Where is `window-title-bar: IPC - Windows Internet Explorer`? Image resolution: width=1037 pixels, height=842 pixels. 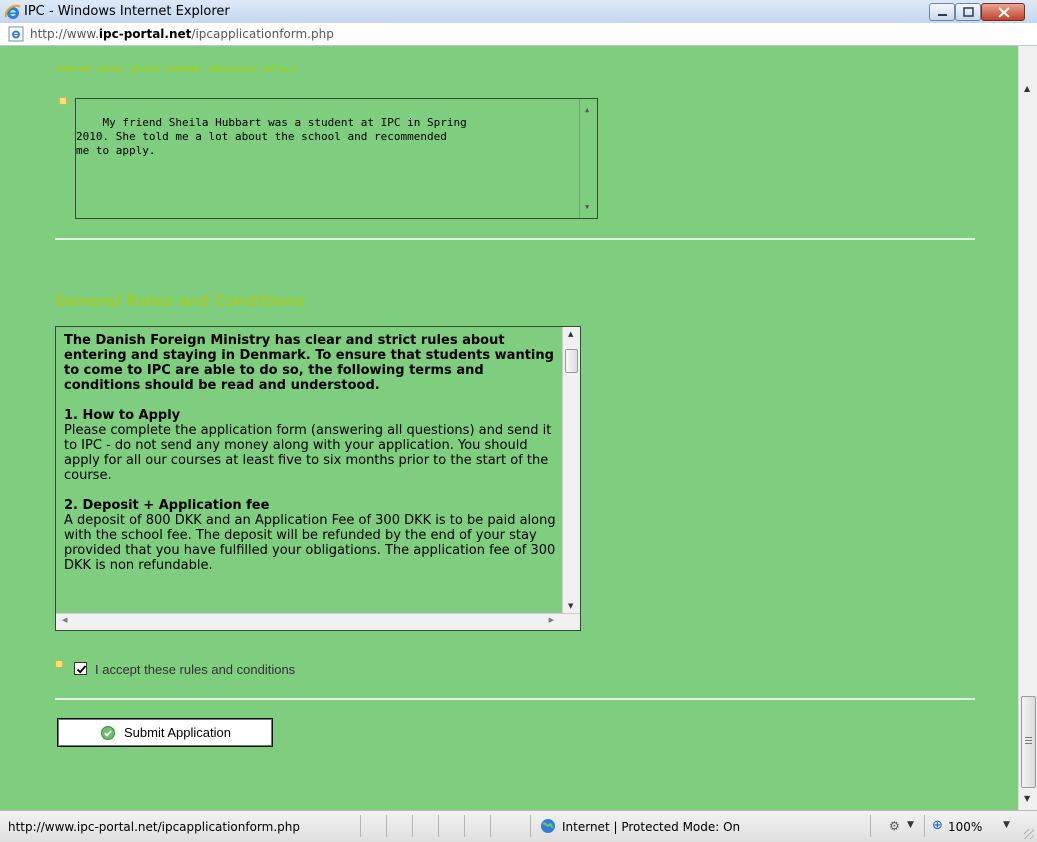 window-title-bar: IPC - Windows Internet Explorer is located at coordinates (518, 12).